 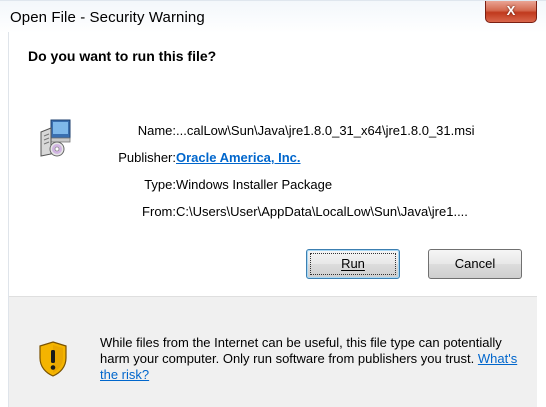 I want to click on run-button: Run, so click(x=353, y=264).